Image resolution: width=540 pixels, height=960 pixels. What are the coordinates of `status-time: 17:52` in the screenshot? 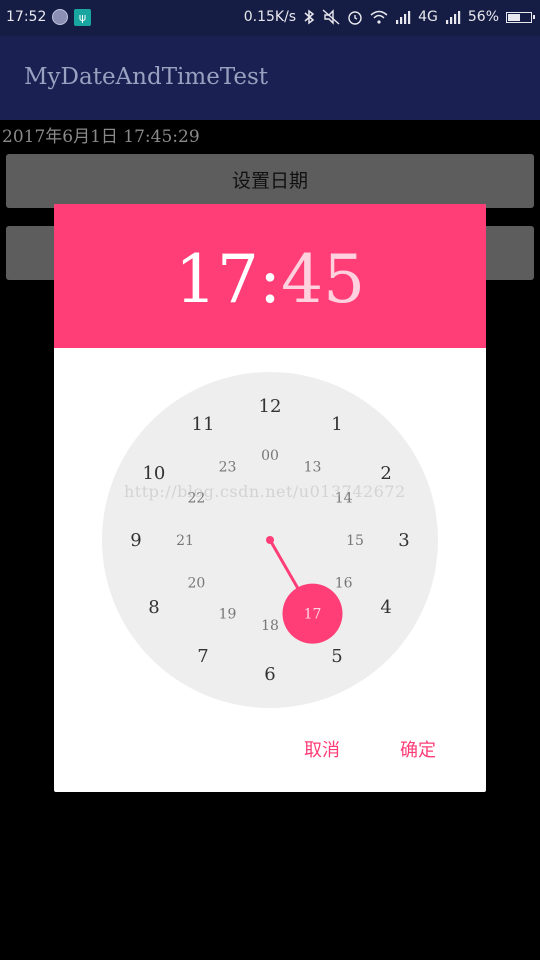 It's located at (26, 17).